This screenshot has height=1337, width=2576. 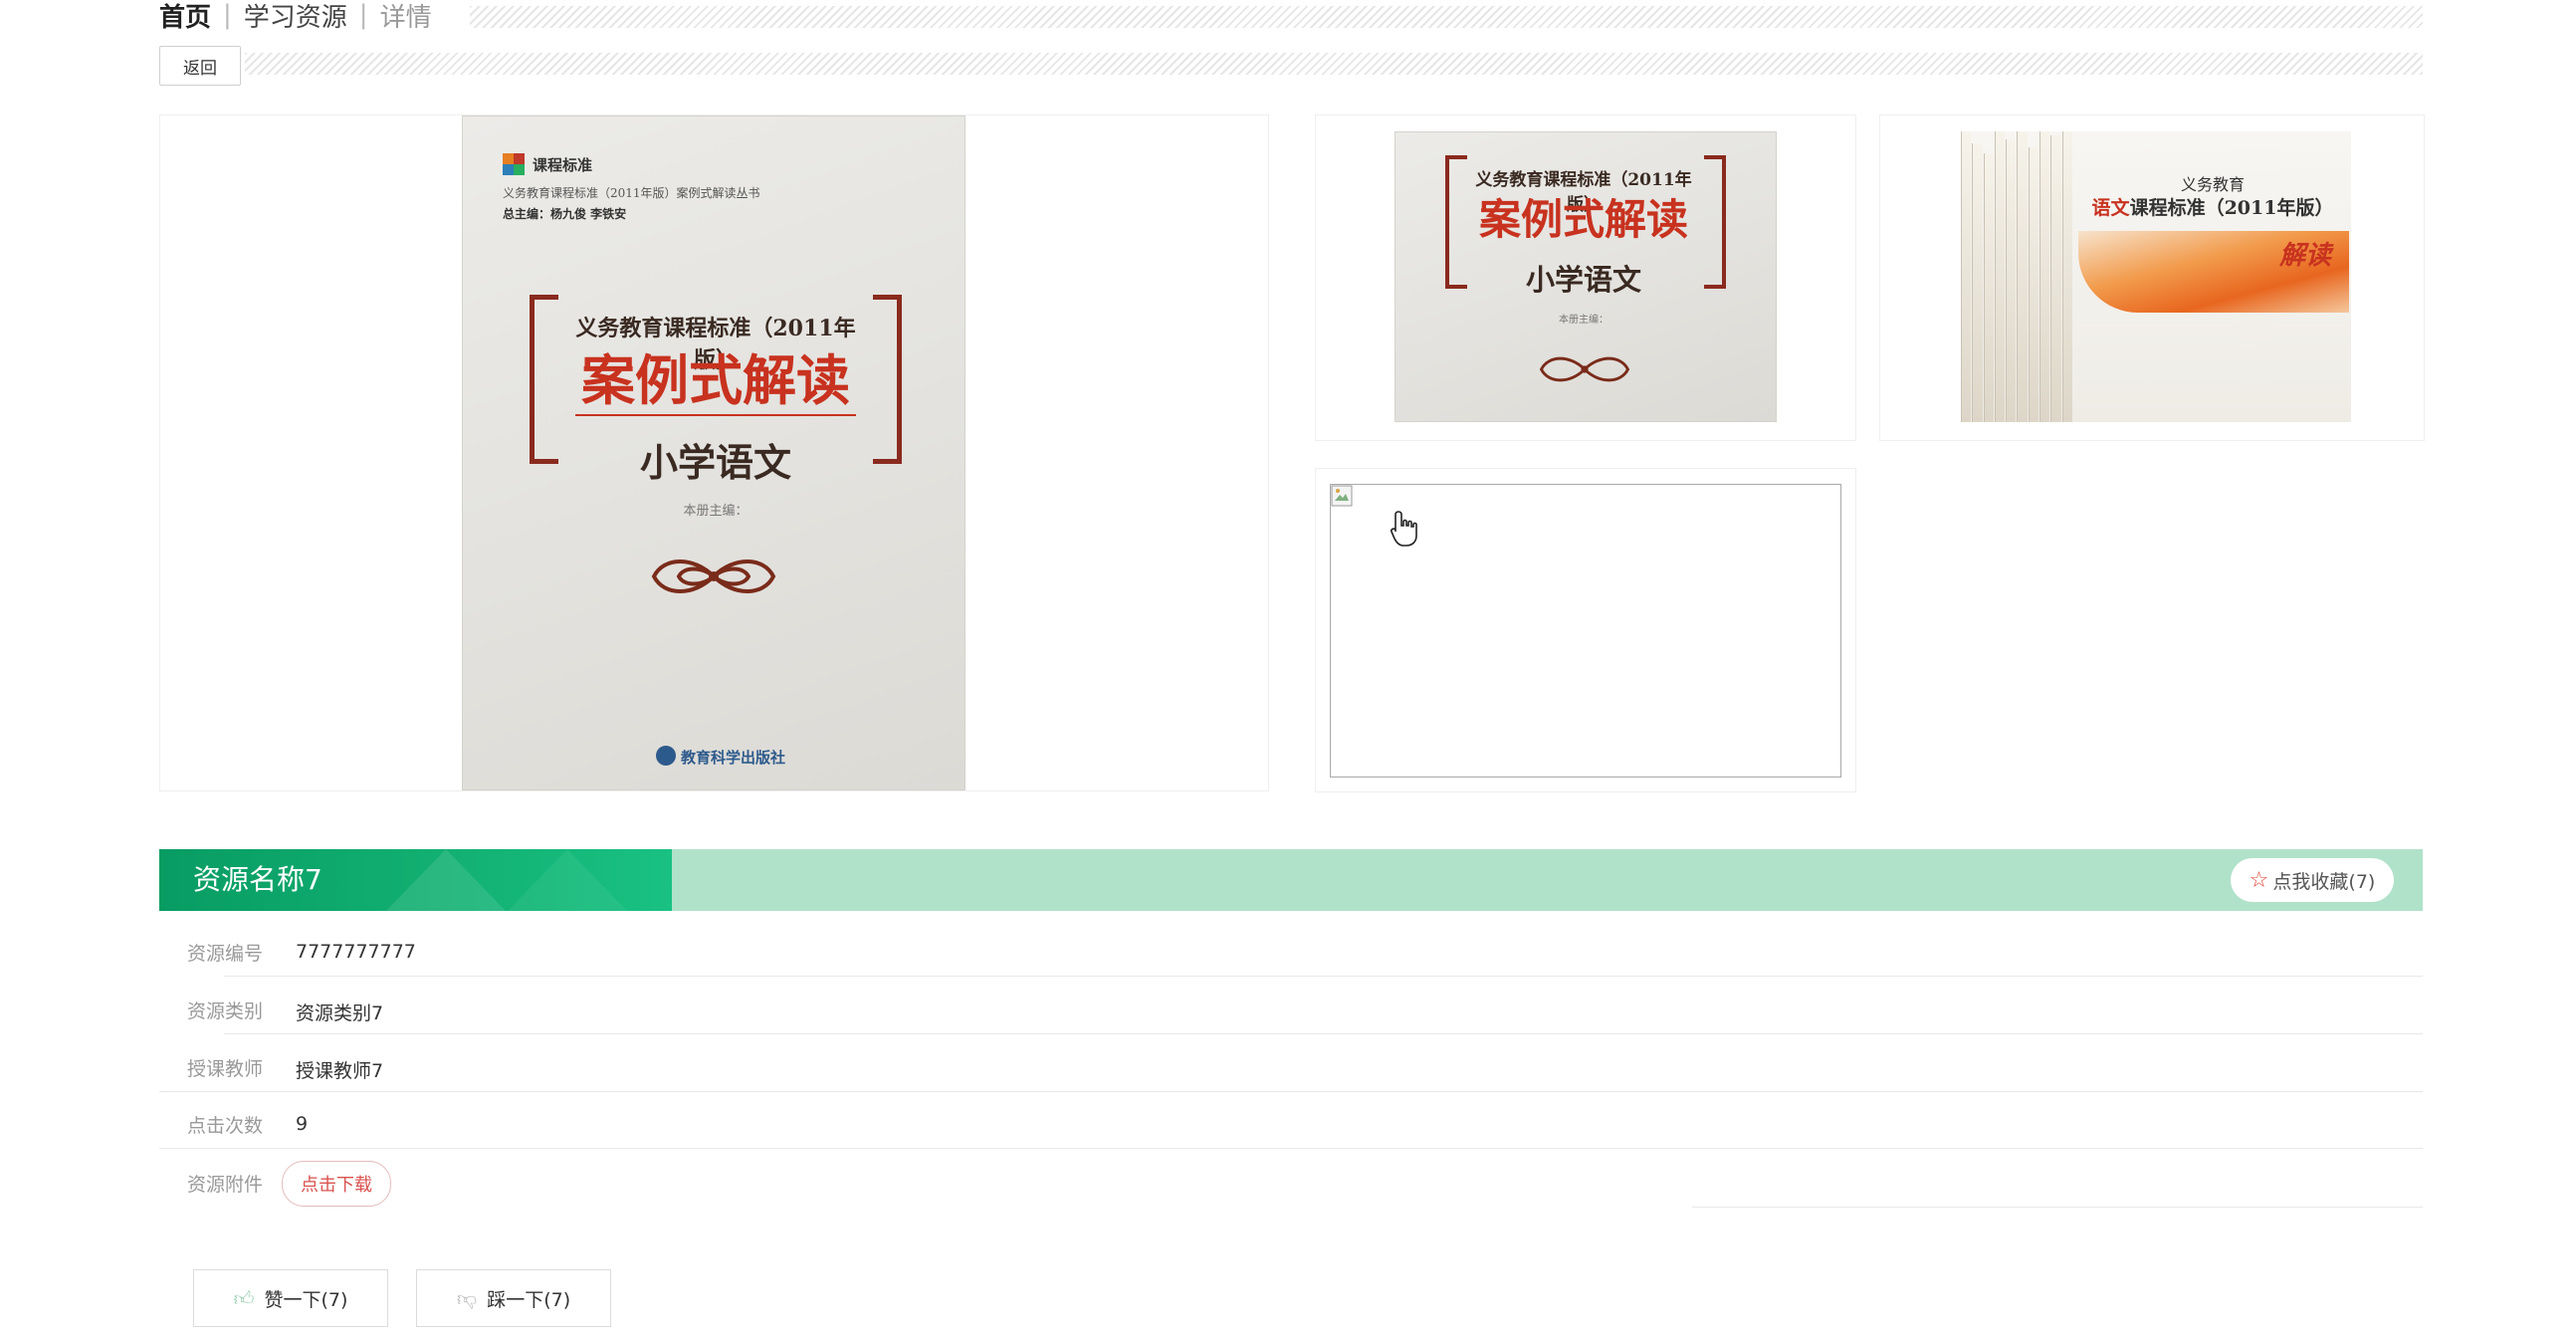 I want to click on series-name: 课程标准, so click(x=563, y=165).